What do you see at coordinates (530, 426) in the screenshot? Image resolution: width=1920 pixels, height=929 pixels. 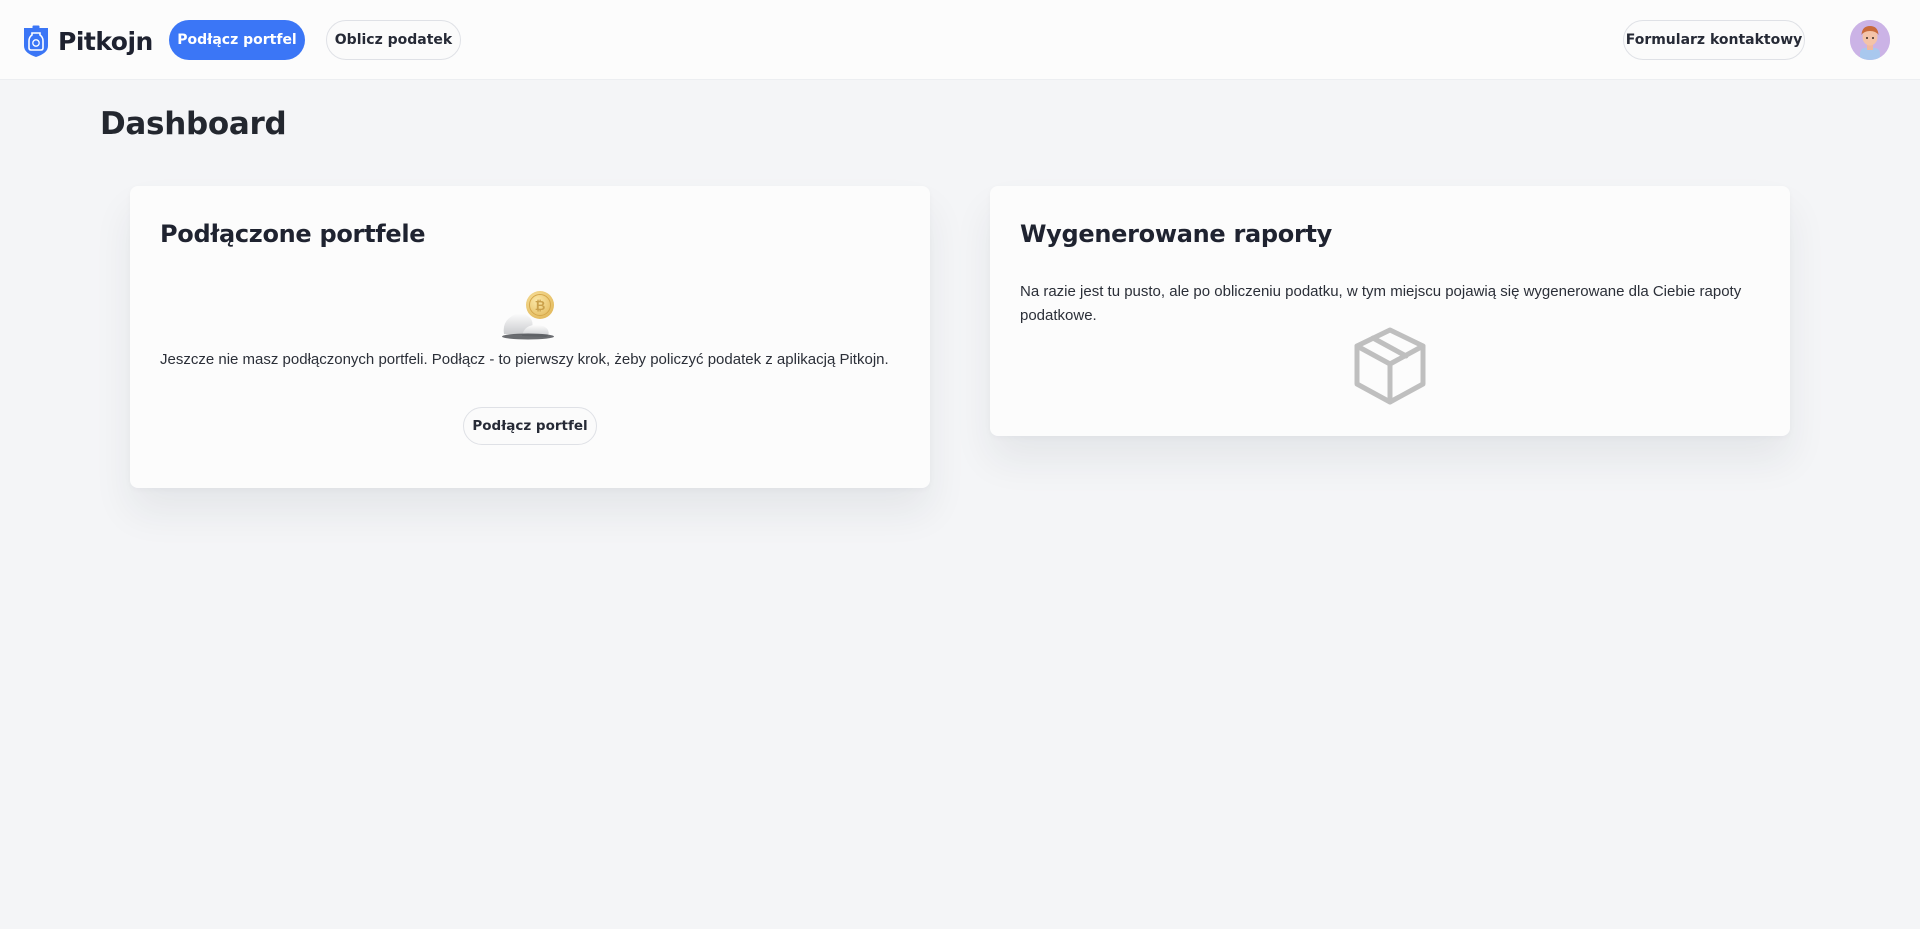 I see `connect-wallet-card-button: Podłącz portfel` at bounding box center [530, 426].